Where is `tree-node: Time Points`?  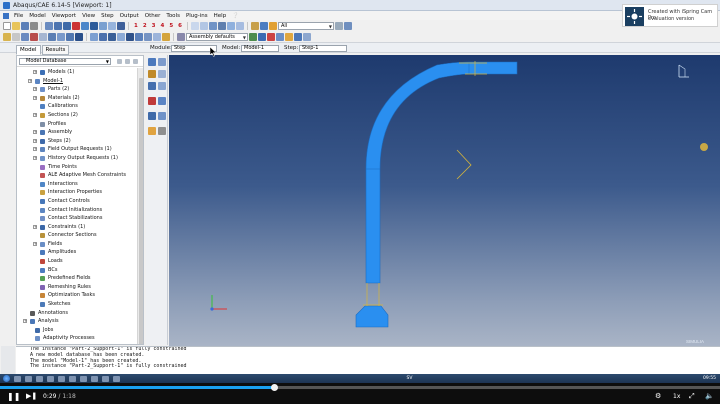 tree-node: Time Points is located at coordinates (77, 167).